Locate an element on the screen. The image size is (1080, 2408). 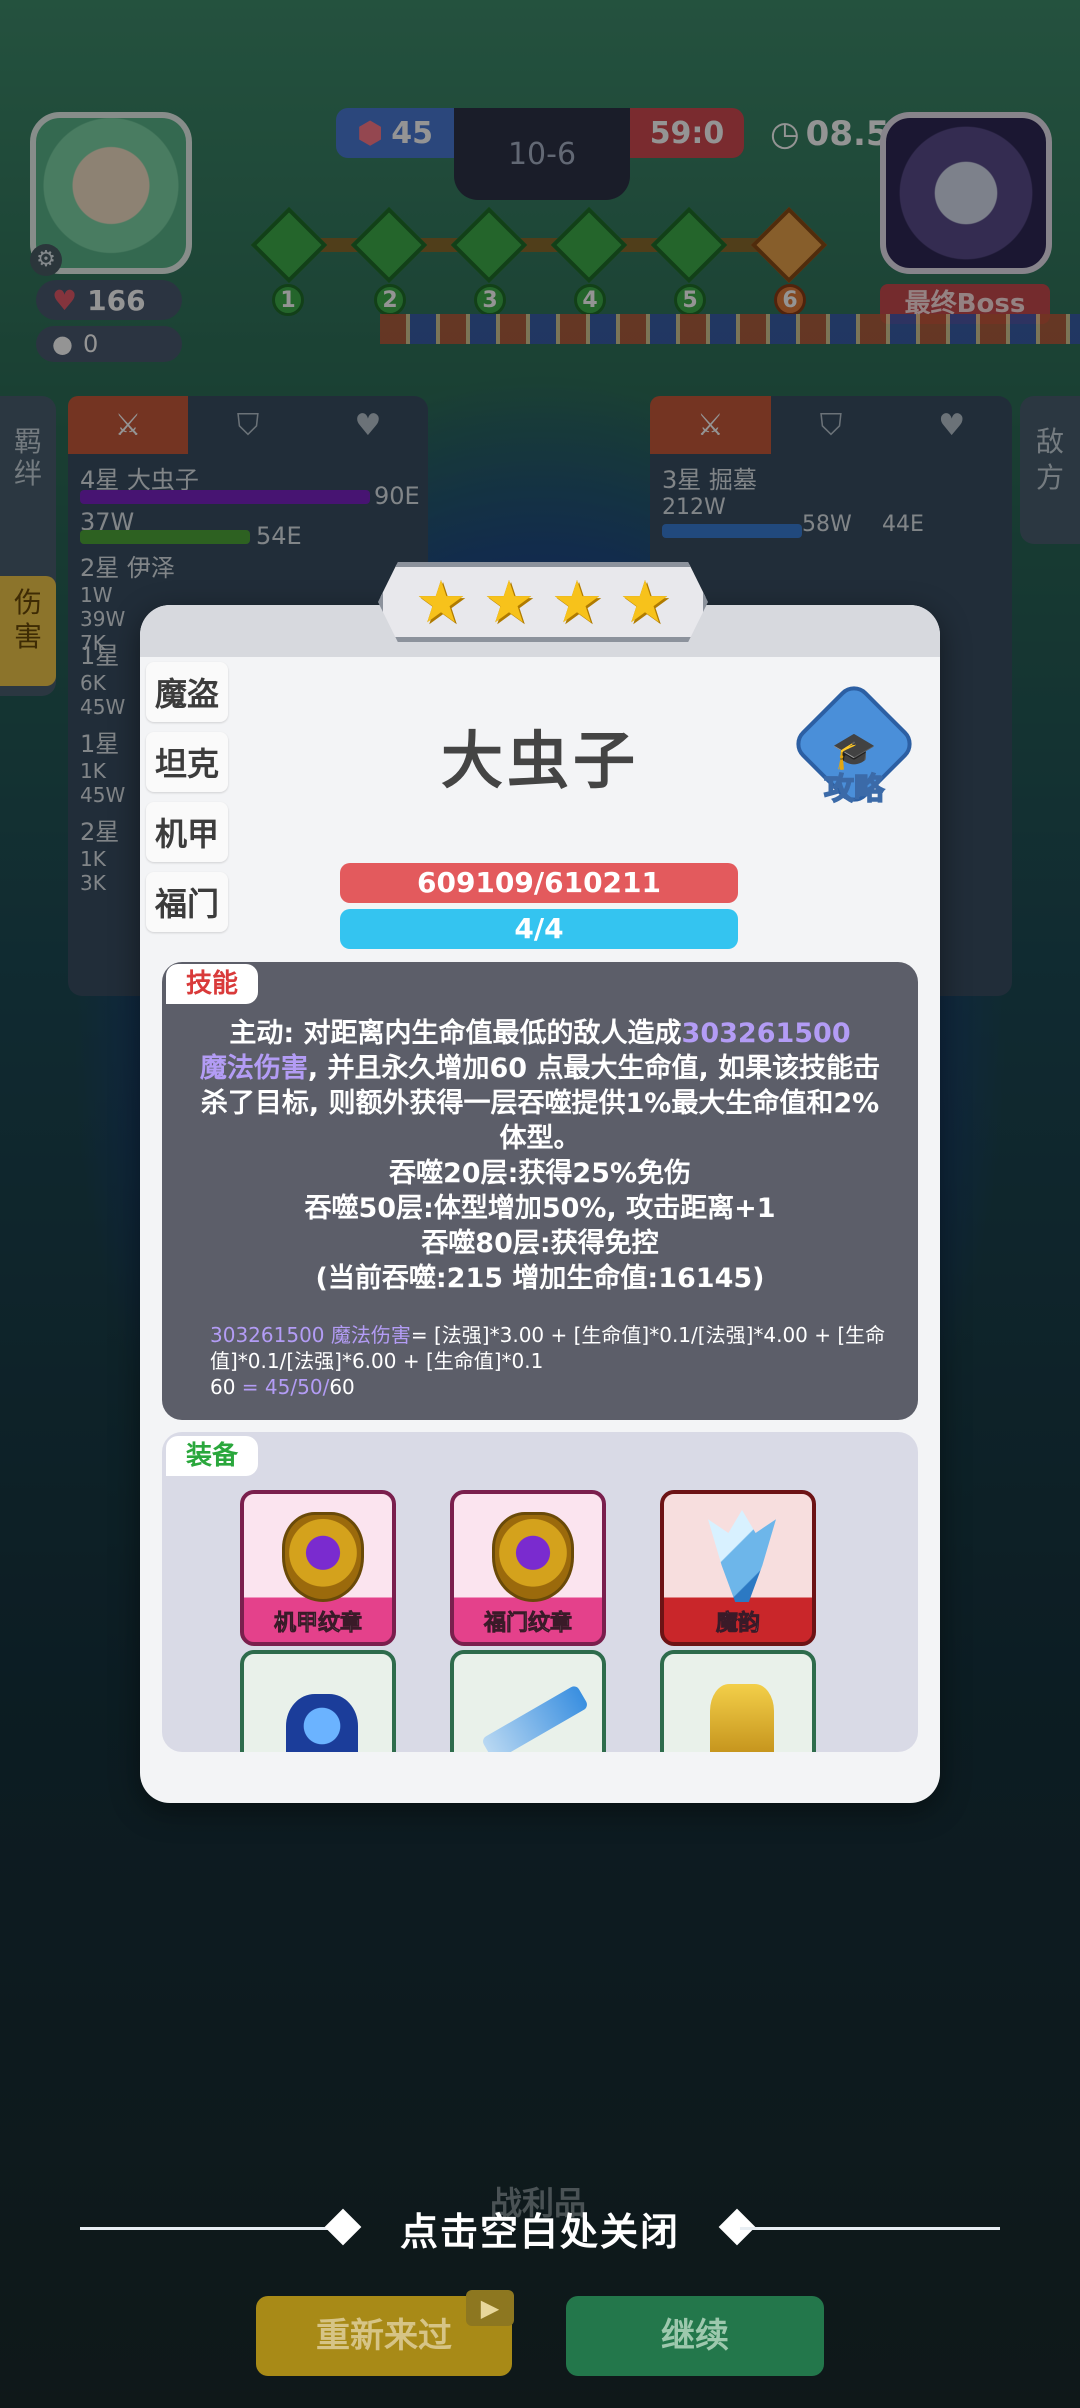
equipment-slot: 福门纹章 is located at coordinates (528, 1568).